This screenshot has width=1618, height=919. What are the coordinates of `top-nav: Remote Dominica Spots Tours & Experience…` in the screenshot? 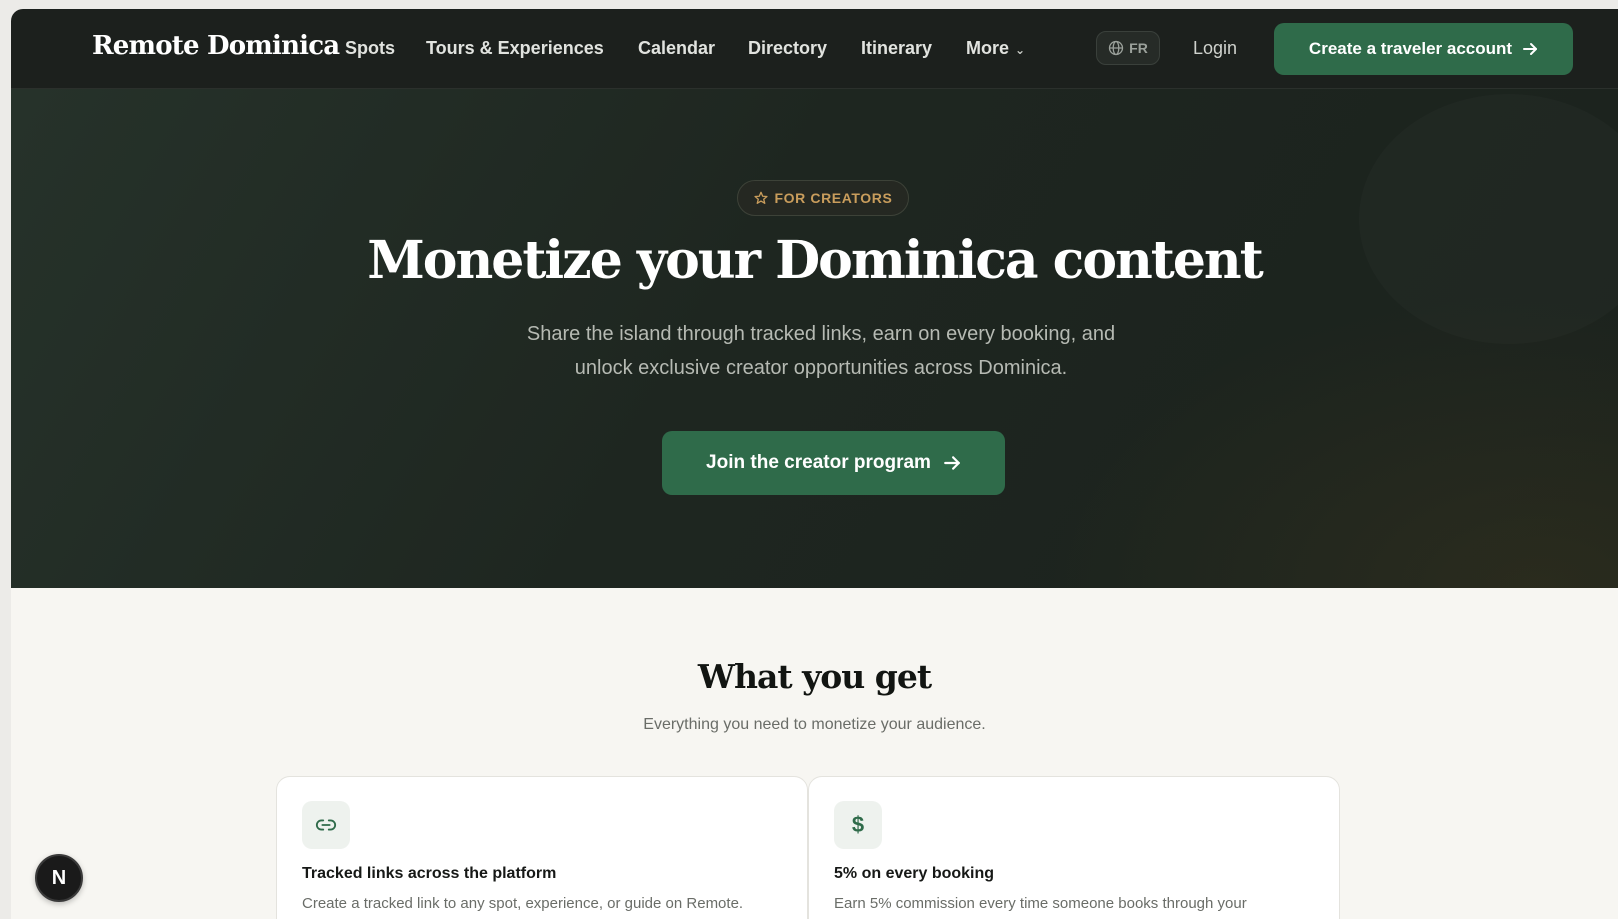 It's located at (814, 49).